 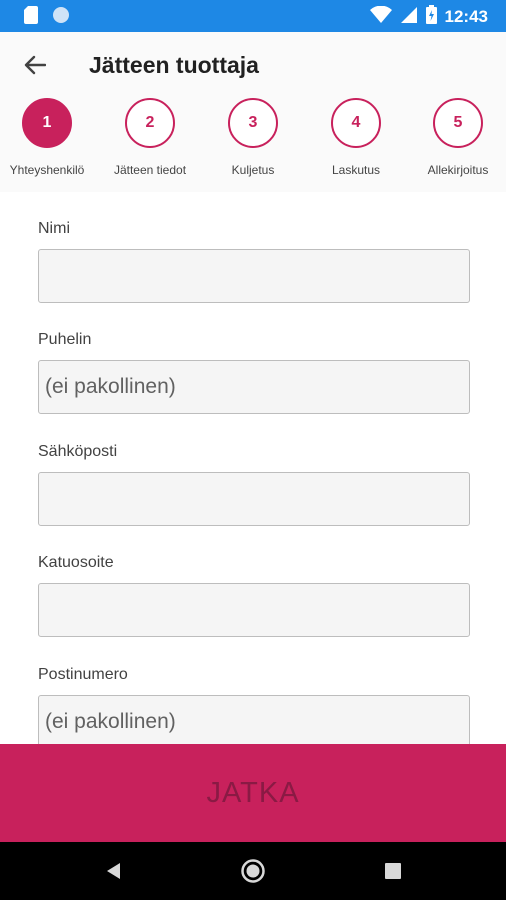 I want to click on step-label: Allekirjoitus, so click(x=458, y=170).